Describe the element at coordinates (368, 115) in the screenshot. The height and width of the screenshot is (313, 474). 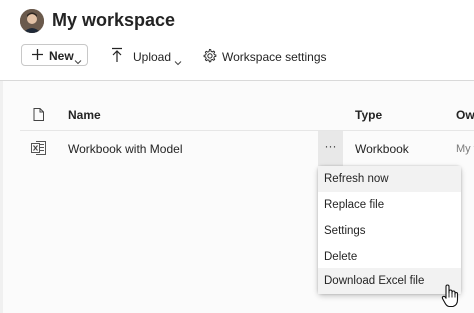
I see `column-header-type: Type` at that location.